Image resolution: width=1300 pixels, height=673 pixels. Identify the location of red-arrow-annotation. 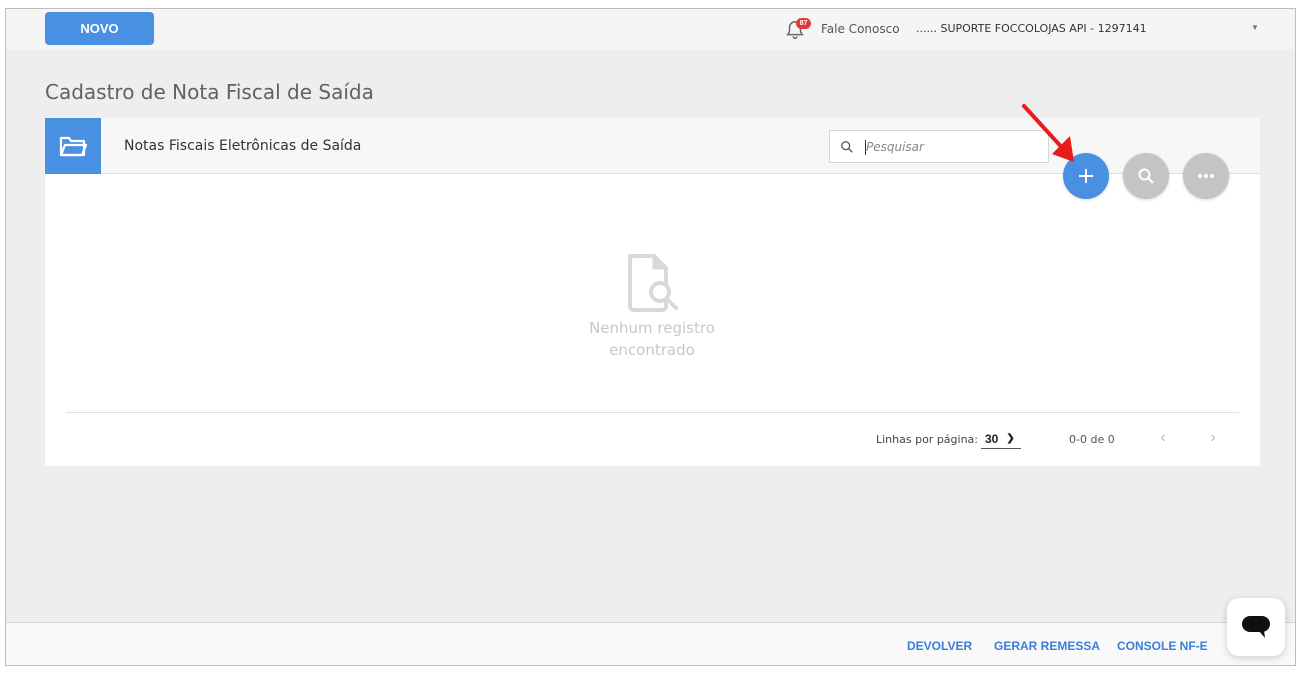
(1048, 133).